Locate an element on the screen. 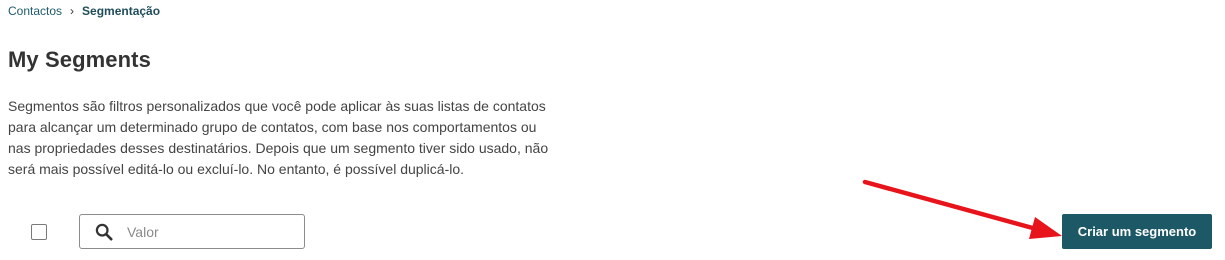 Image resolution: width=1225 pixels, height=260 pixels. search-field is located at coordinates (192, 231).